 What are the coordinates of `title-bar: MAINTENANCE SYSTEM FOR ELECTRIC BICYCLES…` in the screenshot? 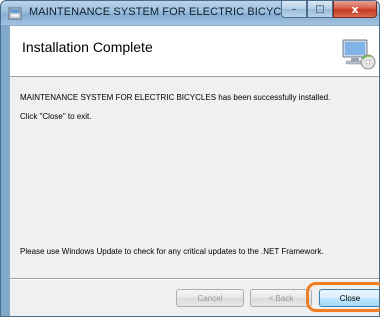 It's located at (190, 13).